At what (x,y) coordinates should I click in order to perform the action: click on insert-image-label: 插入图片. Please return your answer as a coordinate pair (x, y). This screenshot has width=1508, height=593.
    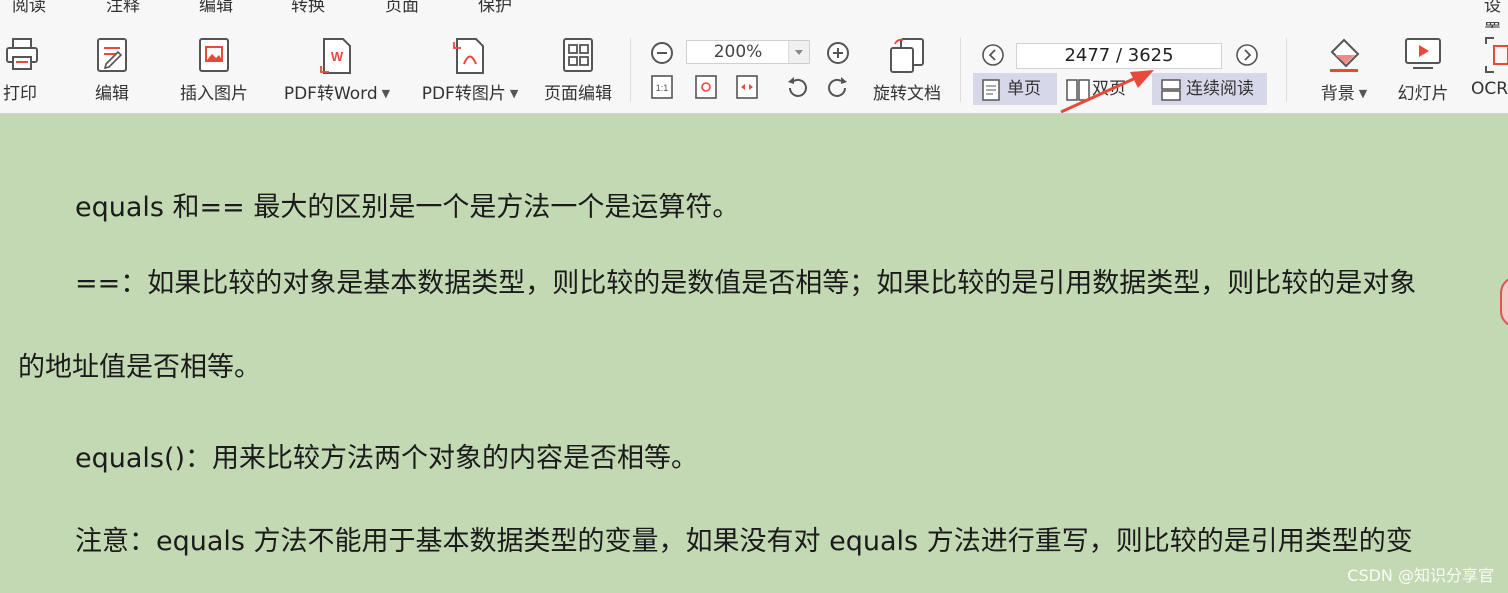
    Looking at the image, I should click on (214, 94).